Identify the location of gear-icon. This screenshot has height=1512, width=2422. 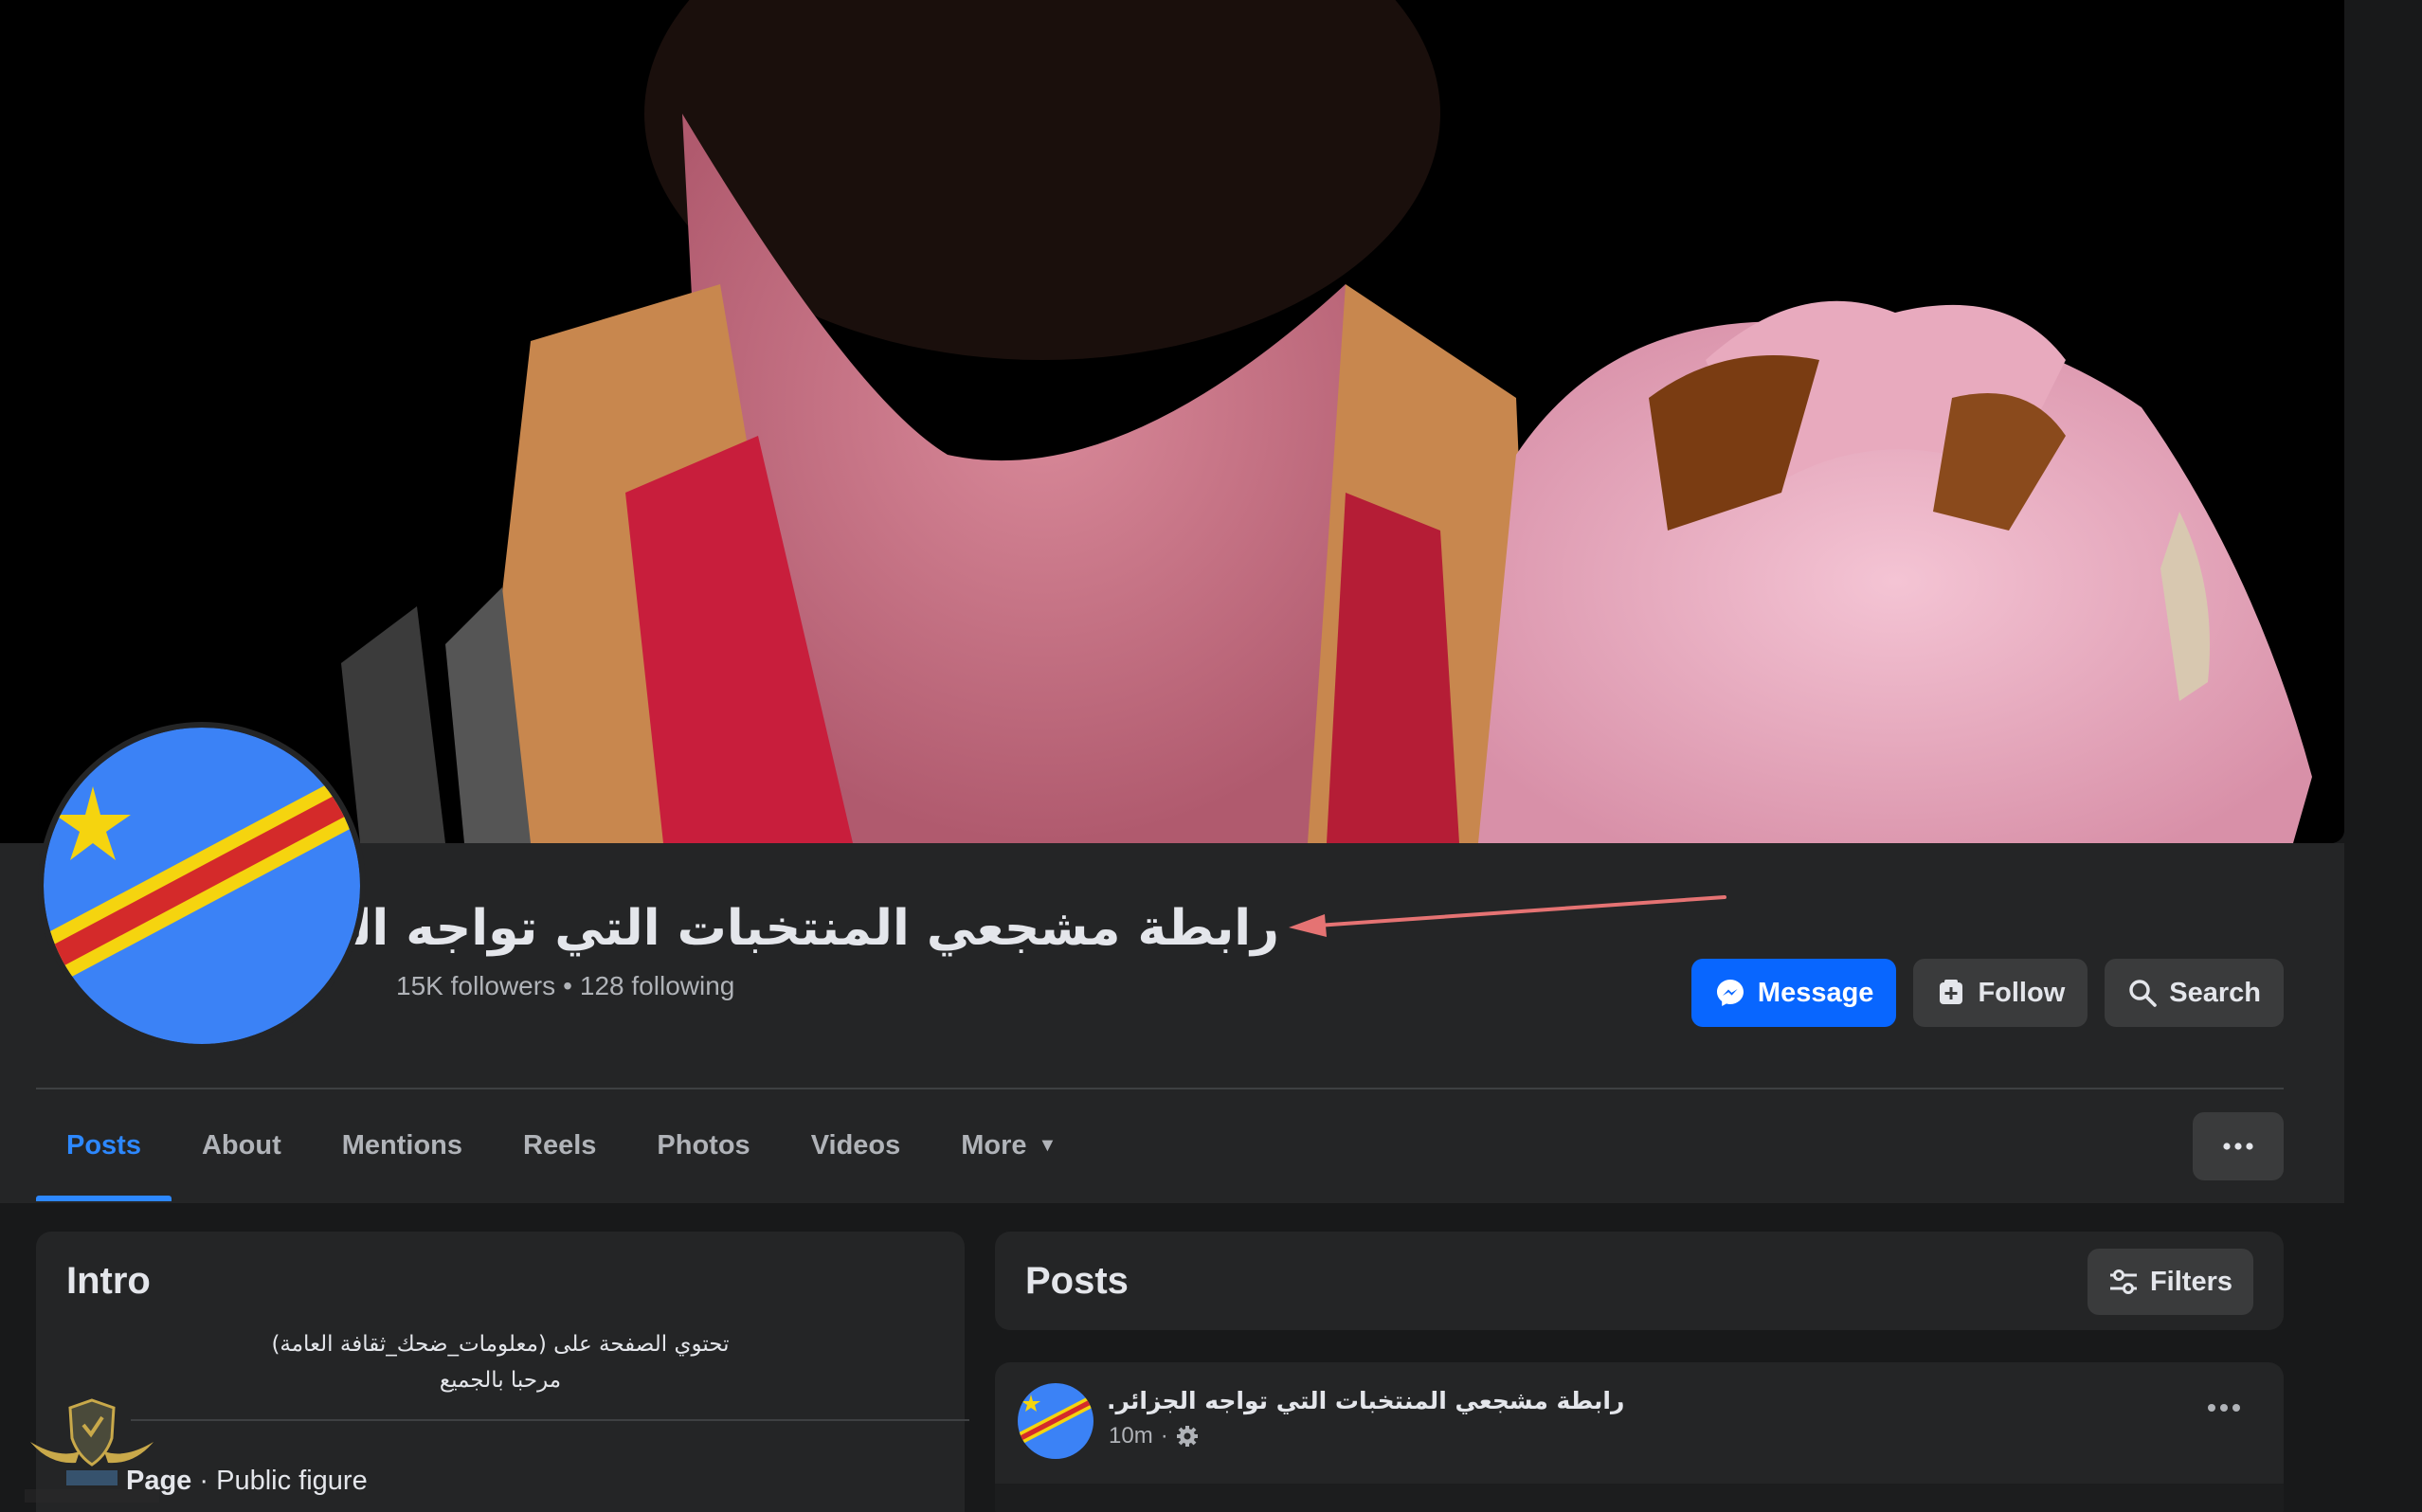
(1187, 1436).